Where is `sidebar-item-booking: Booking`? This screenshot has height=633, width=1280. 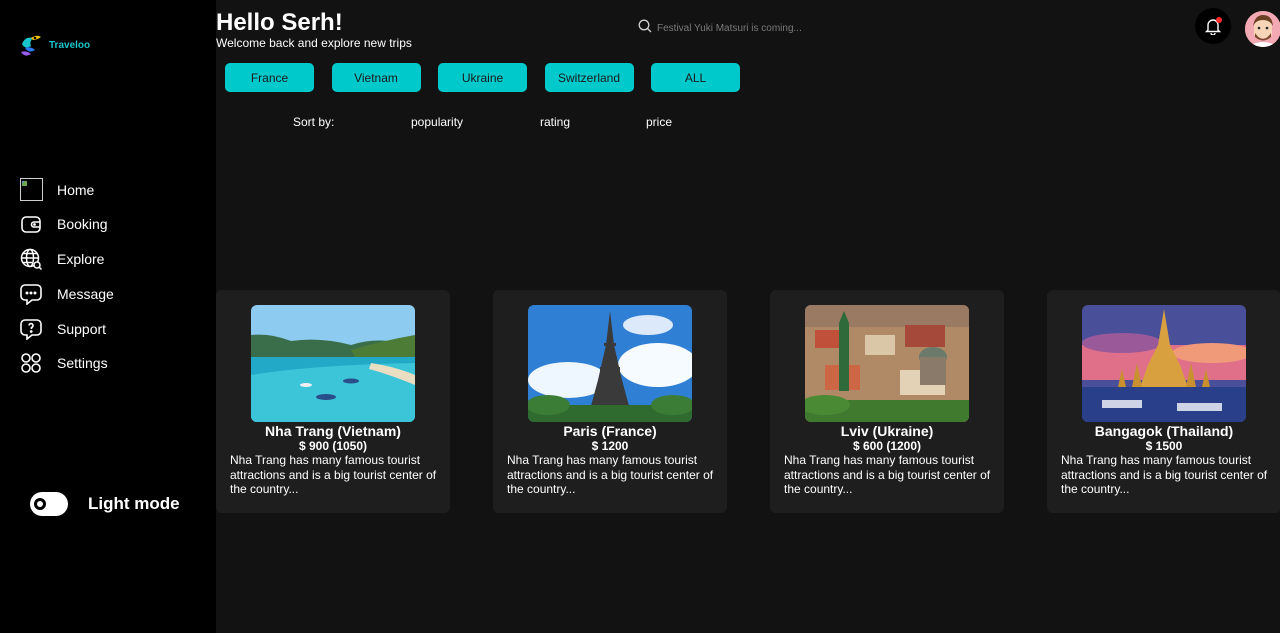 sidebar-item-booking: Booking is located at coordinates (66, 224).